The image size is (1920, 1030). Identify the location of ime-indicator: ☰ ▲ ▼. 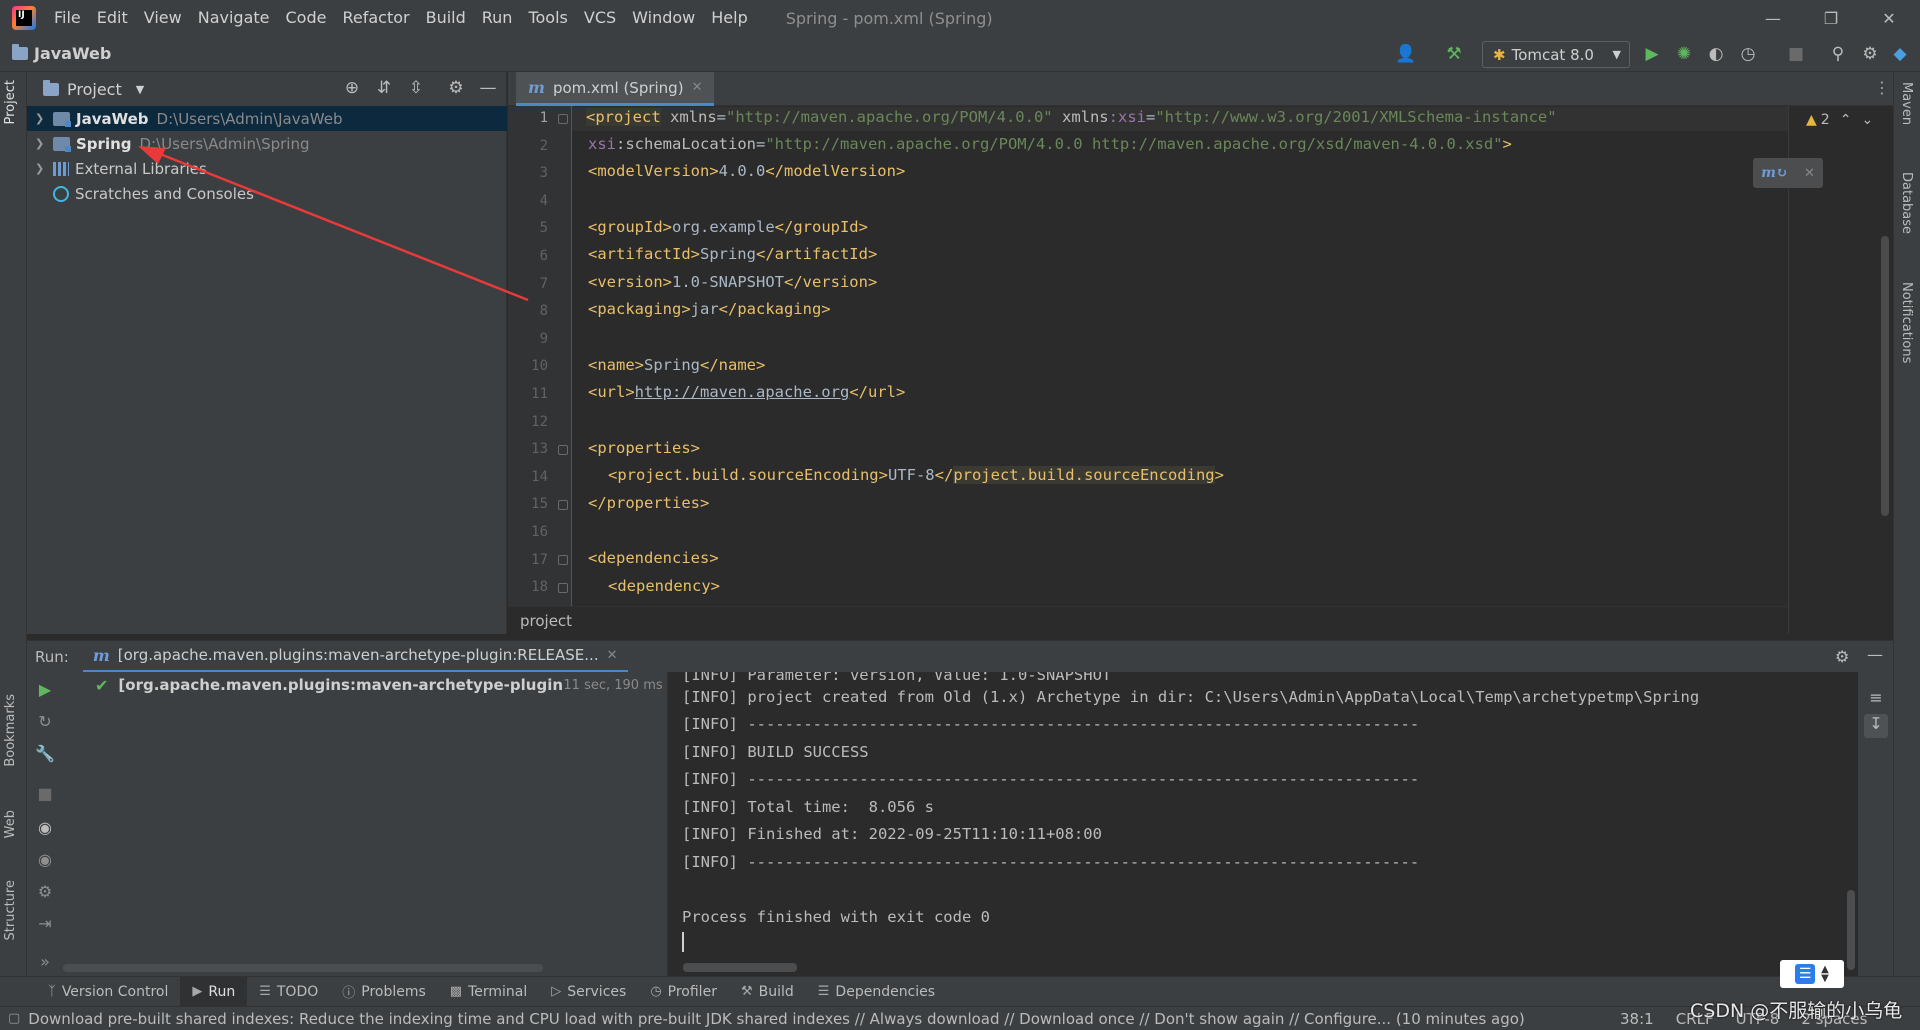
(1812, 974).